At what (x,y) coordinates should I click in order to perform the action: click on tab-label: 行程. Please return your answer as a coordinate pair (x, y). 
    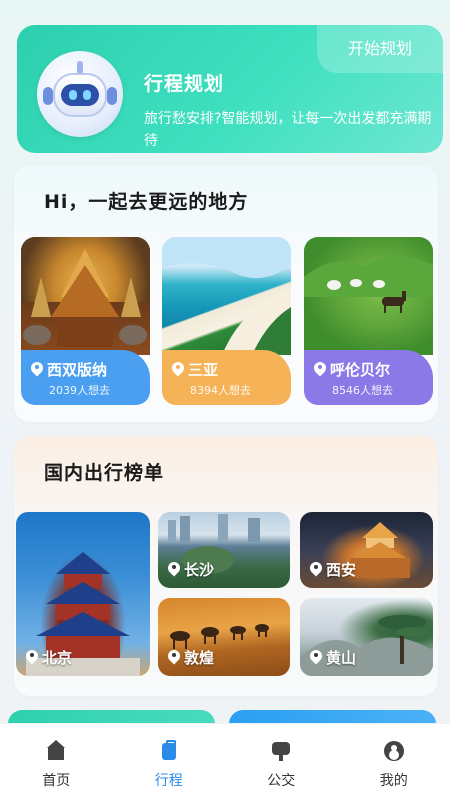
    Looking at the image, I should click on (168, 781).